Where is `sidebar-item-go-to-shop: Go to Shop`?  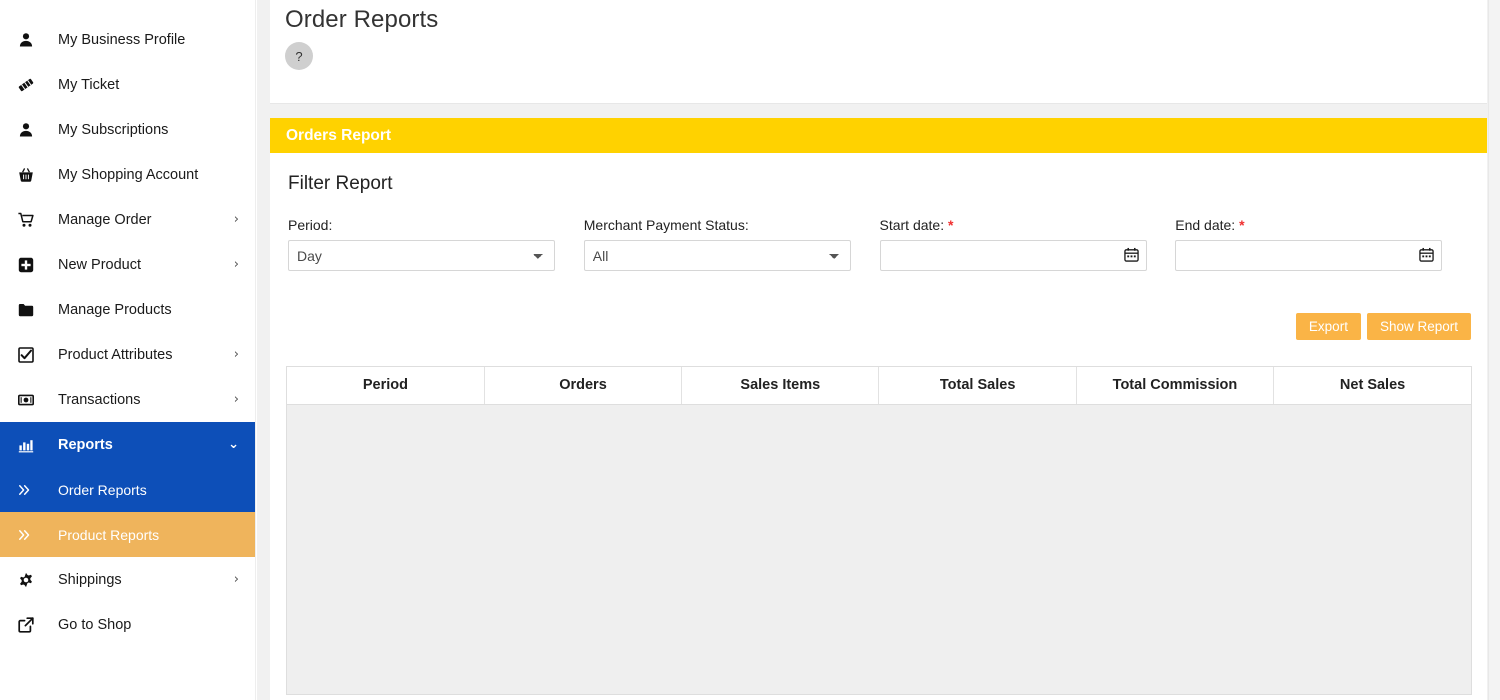 sidebar-item-go-to-shop: Go to Shop is located at coordinates (127, 624).